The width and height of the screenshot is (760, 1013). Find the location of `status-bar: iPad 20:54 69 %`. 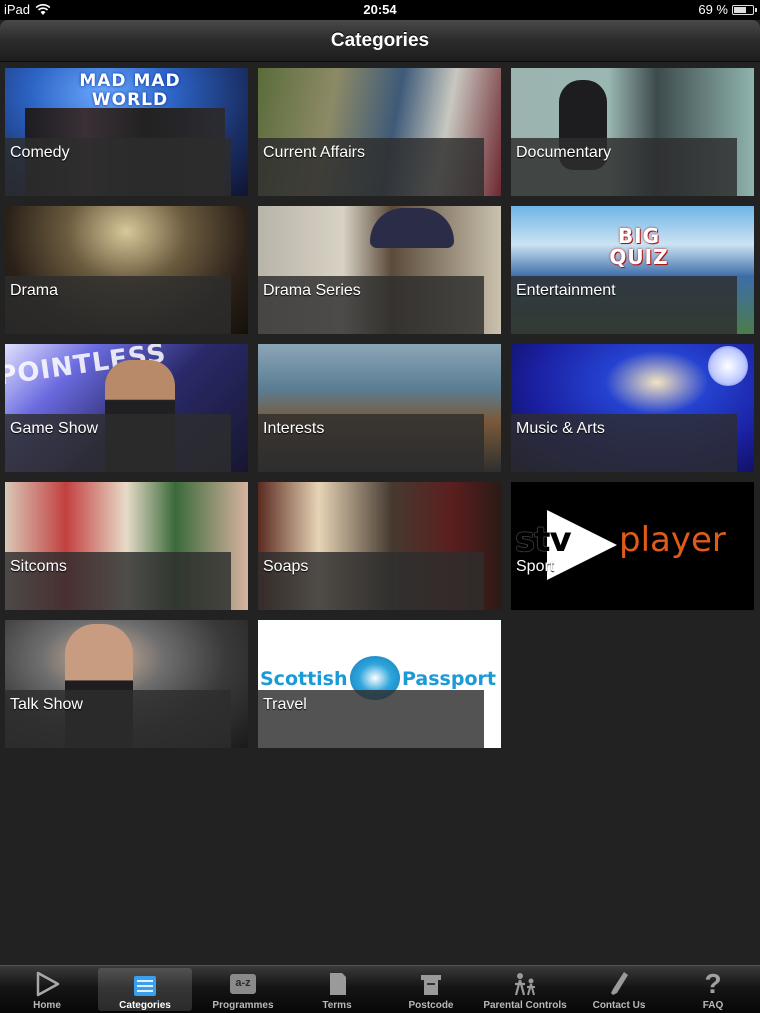

status-bar: iPad 20:54 69 % is located at coordinates (380, 10).